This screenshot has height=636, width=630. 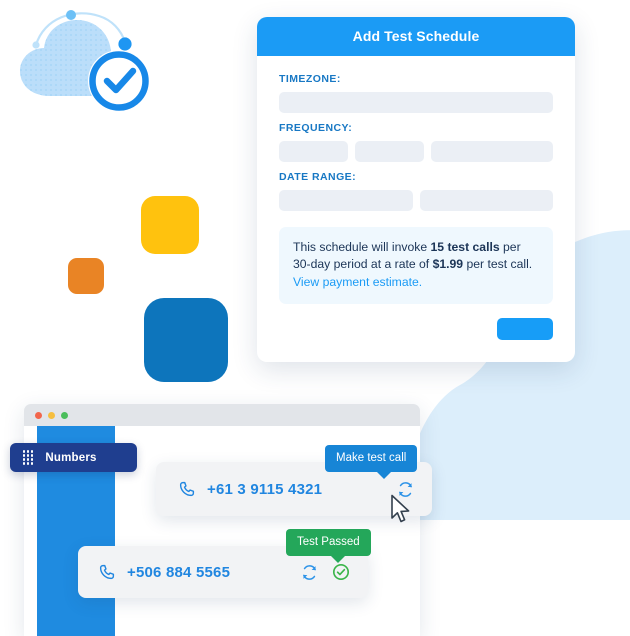 I want to click on info-text-part3: per test call., so click(x=498, y=264).